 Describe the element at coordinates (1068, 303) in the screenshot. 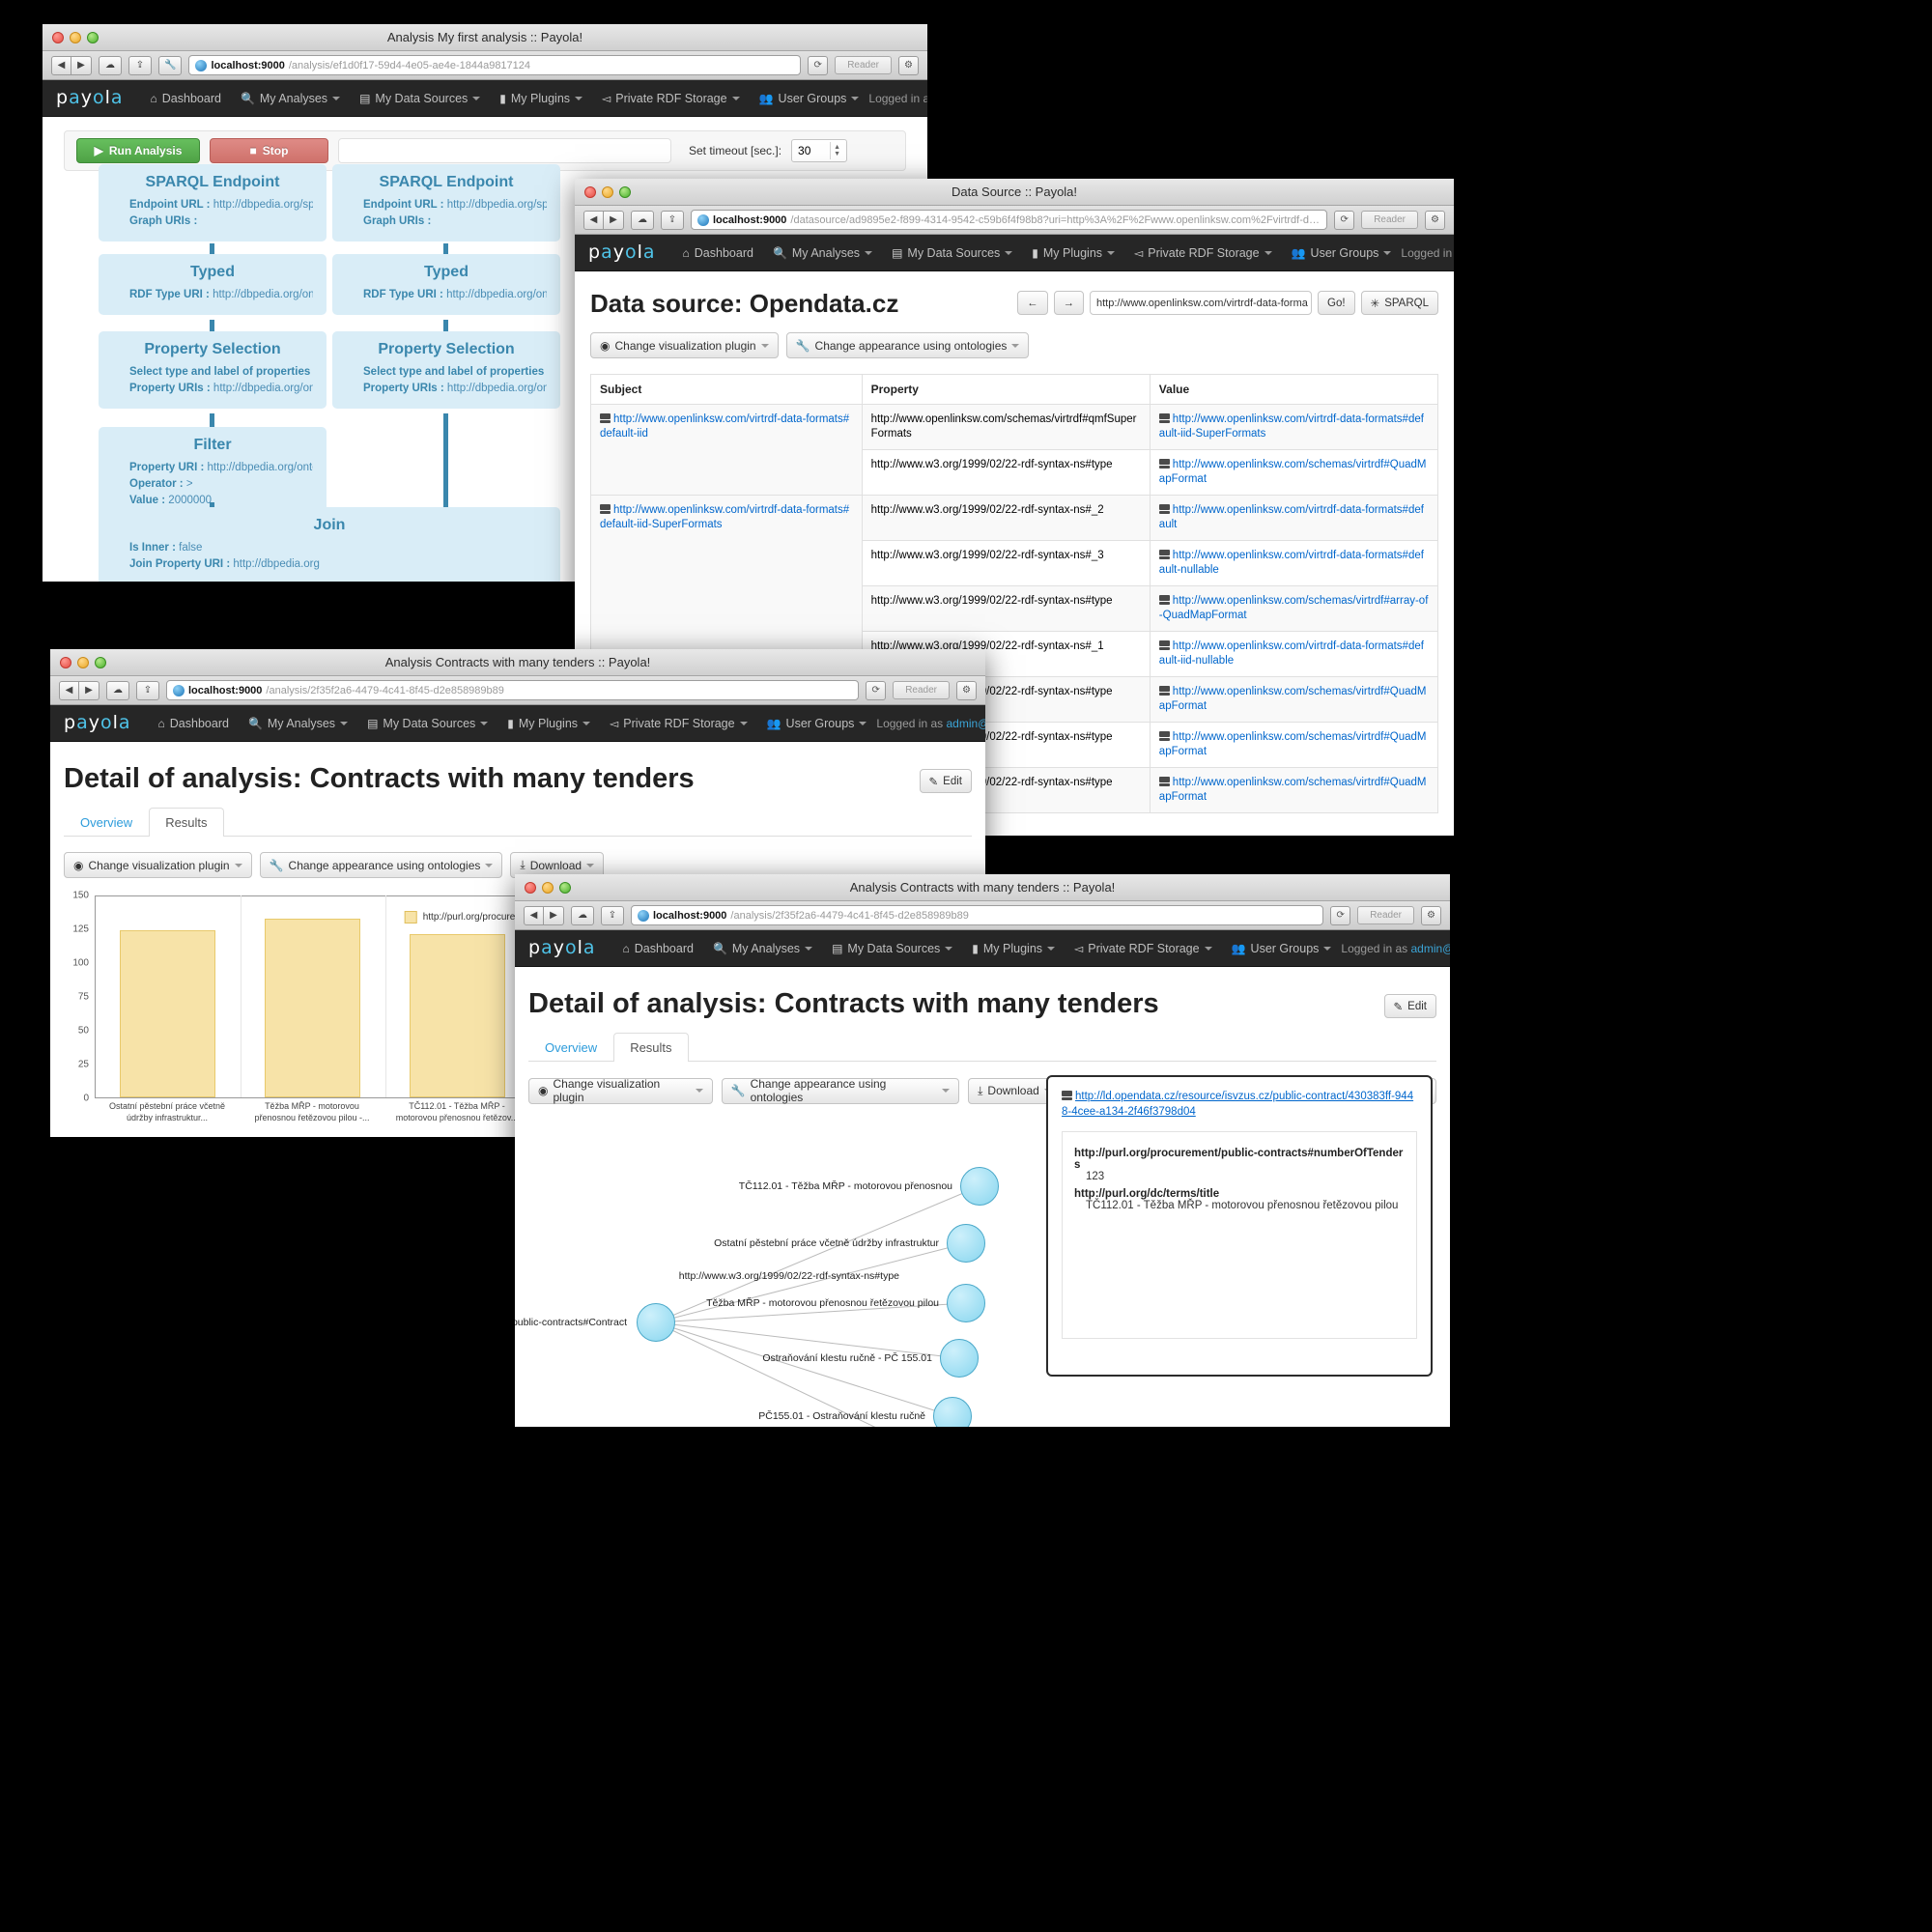

I see `history-forward-button: →` at that location.